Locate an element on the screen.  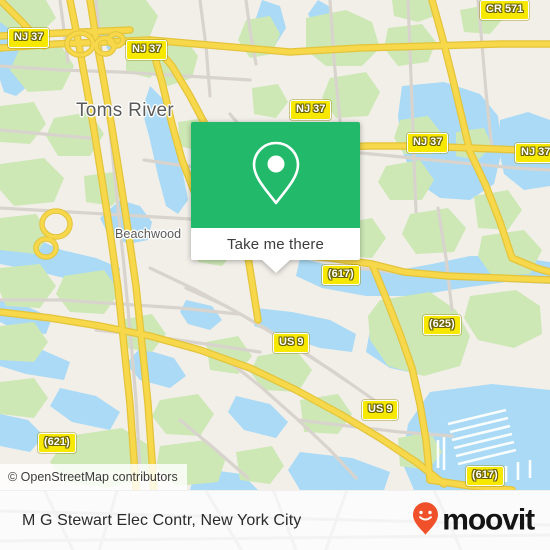
highway-shield-nj37-e: NJ 37 is located at coordinates (532, 153).